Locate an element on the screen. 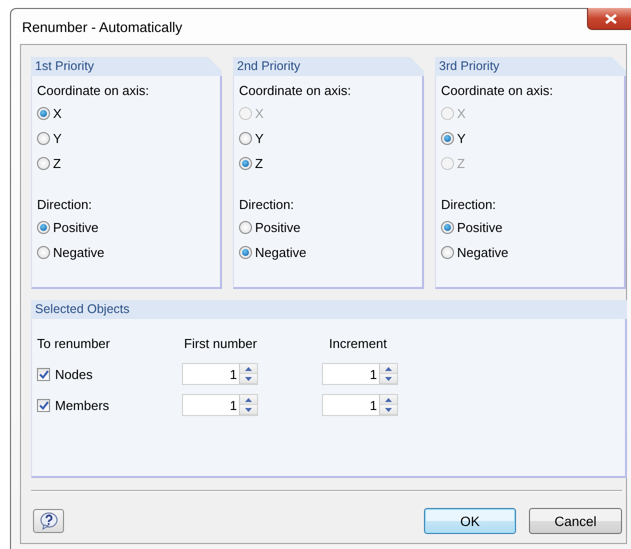  group-header: 3rd Priority is located at coordinates (530, 66).